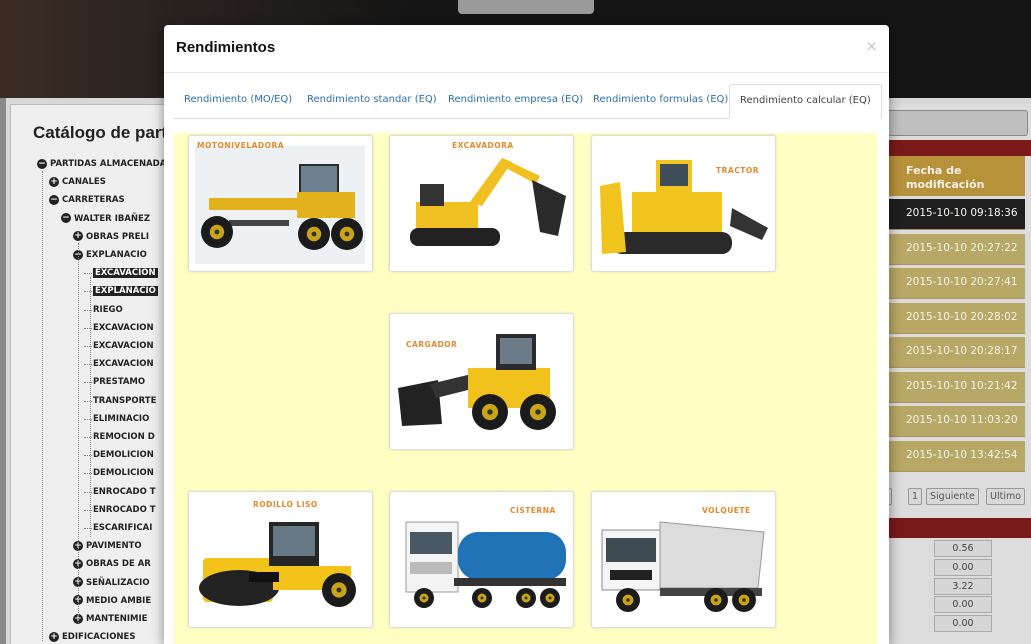  What do you see at coordinates (962, 420) in the screenshot?
I see `modified-date-cell: 2015-10-10 11:03:20` at bounding box center [962, 420].